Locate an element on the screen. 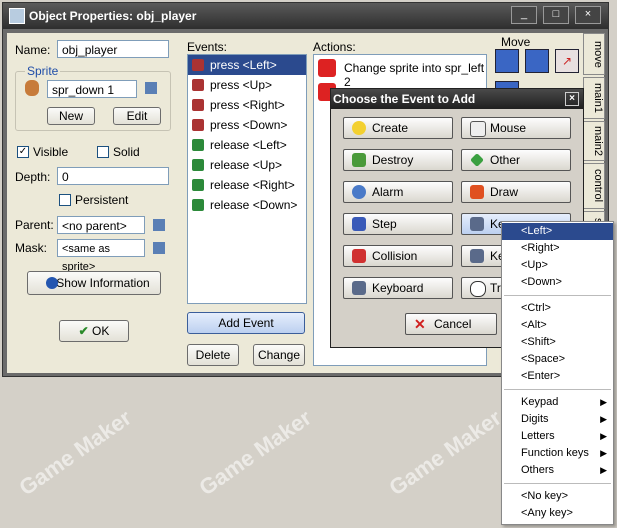 The height and width of the screenshot is (528, 617). close-button: × is located at coordinates (588, 15).